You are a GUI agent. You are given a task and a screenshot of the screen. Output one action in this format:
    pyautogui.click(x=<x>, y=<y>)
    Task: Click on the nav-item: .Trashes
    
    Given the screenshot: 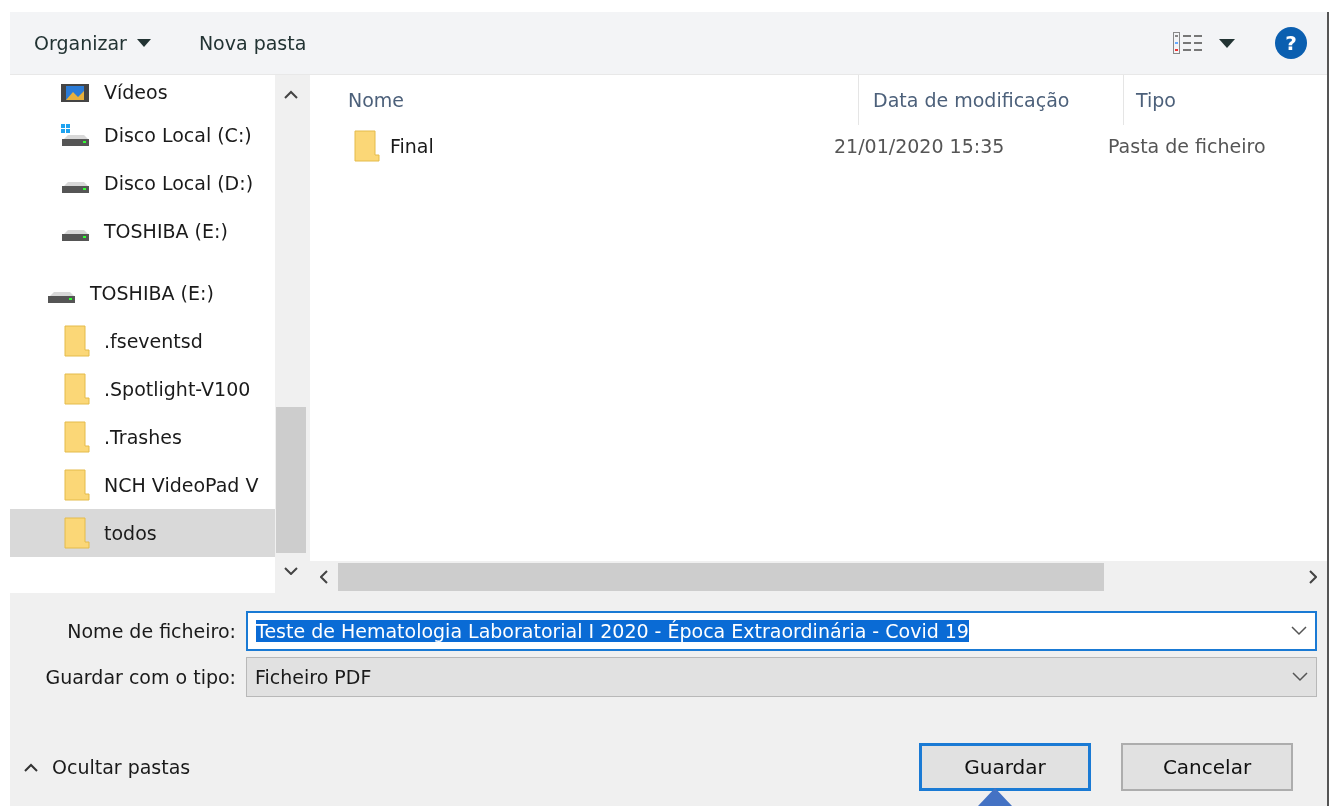 What is the action you would take?
    pyautogui.click(x=142, y=437)
    